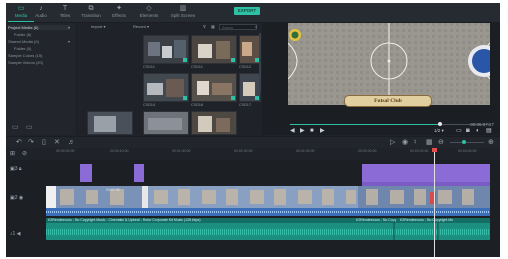  Describe the element at coordinates (419, 151) in the screenshot. I see `ruler-tick: 00:03:20:00` at that location.